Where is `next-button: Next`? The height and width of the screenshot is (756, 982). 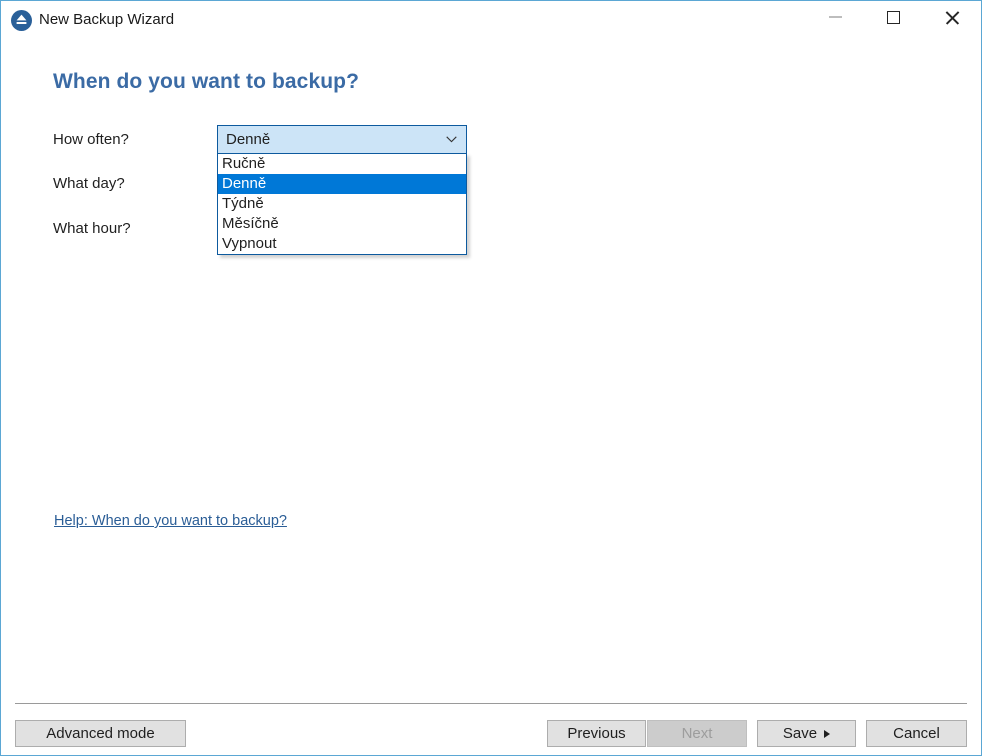 next-button: Next is located at coordinates (697, 733).